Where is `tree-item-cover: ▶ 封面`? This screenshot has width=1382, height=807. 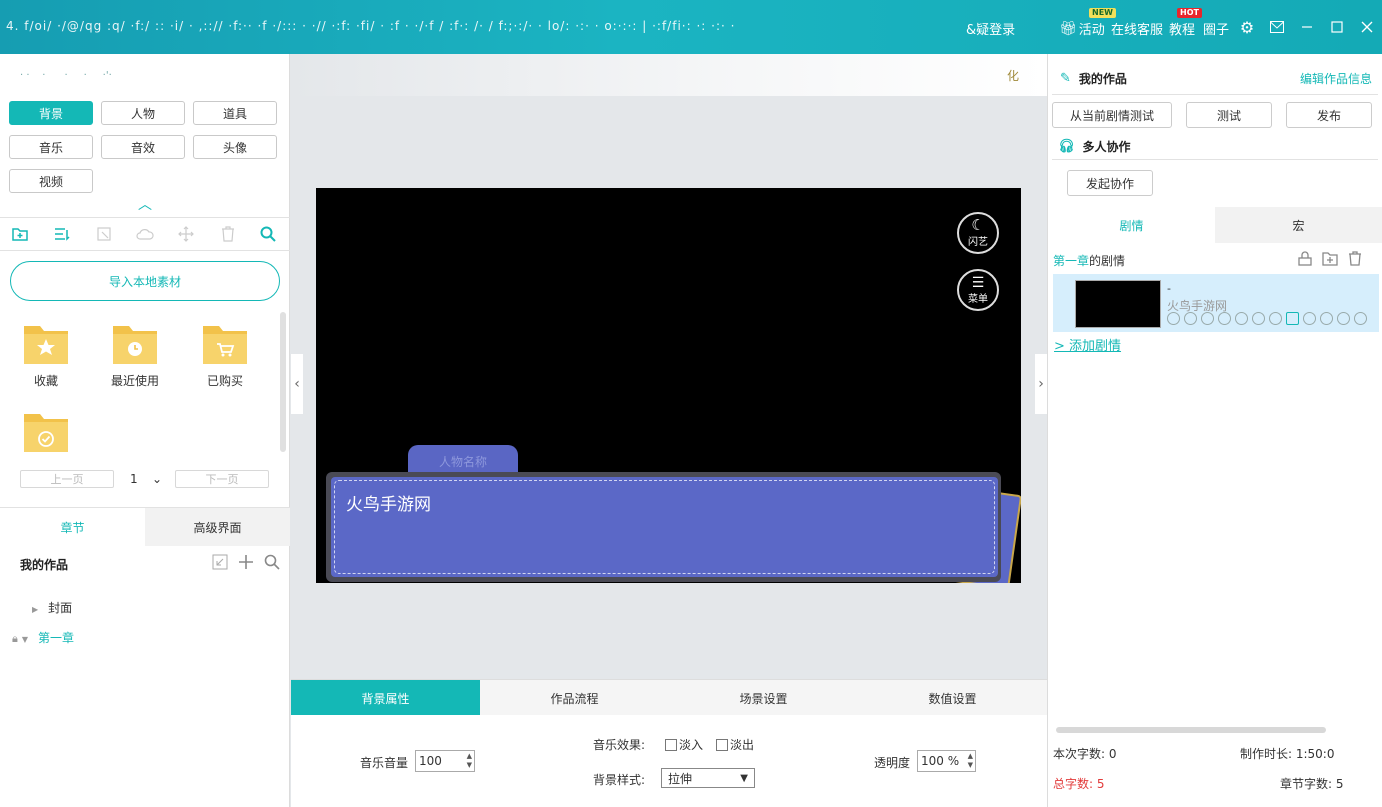 tree-item-cover: ▶ 封面 is located at coordinates (52, 607).